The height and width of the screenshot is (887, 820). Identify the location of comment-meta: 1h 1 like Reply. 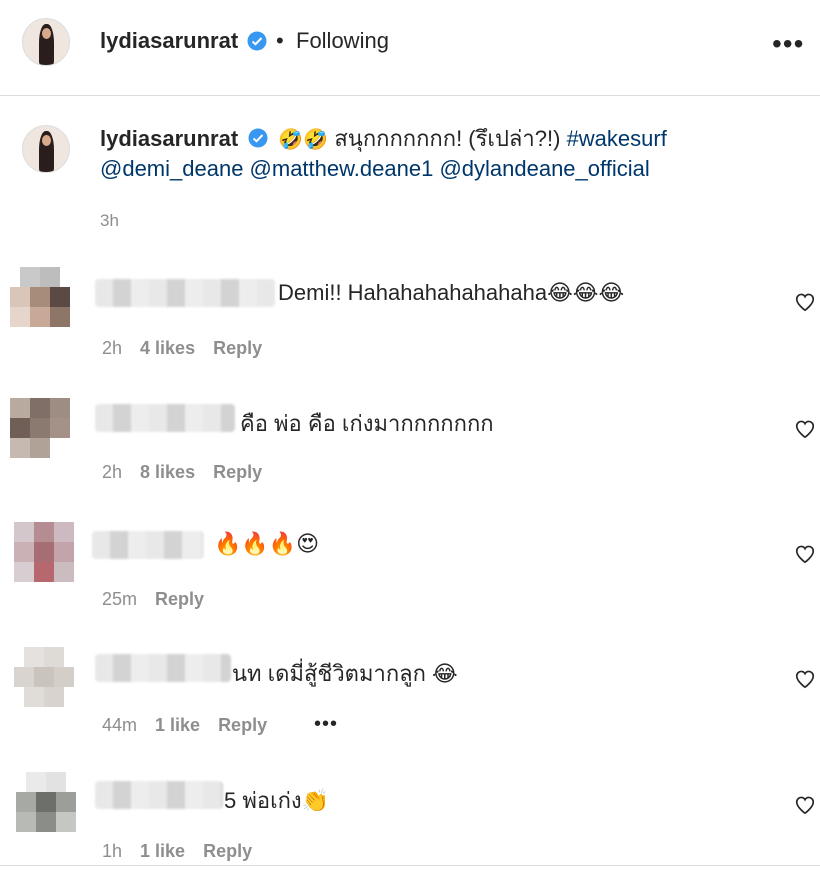
(186, 851).